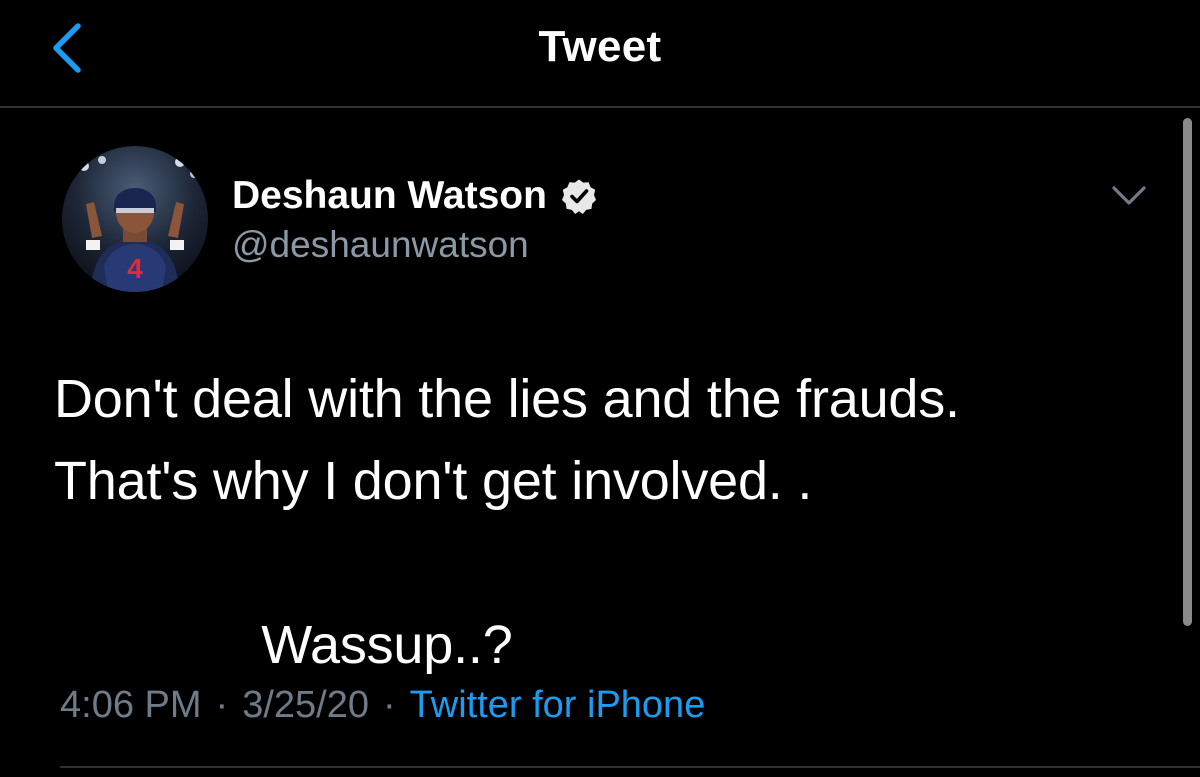  I want to click on tweet-time: 4:06 PM, so click(131, 705).